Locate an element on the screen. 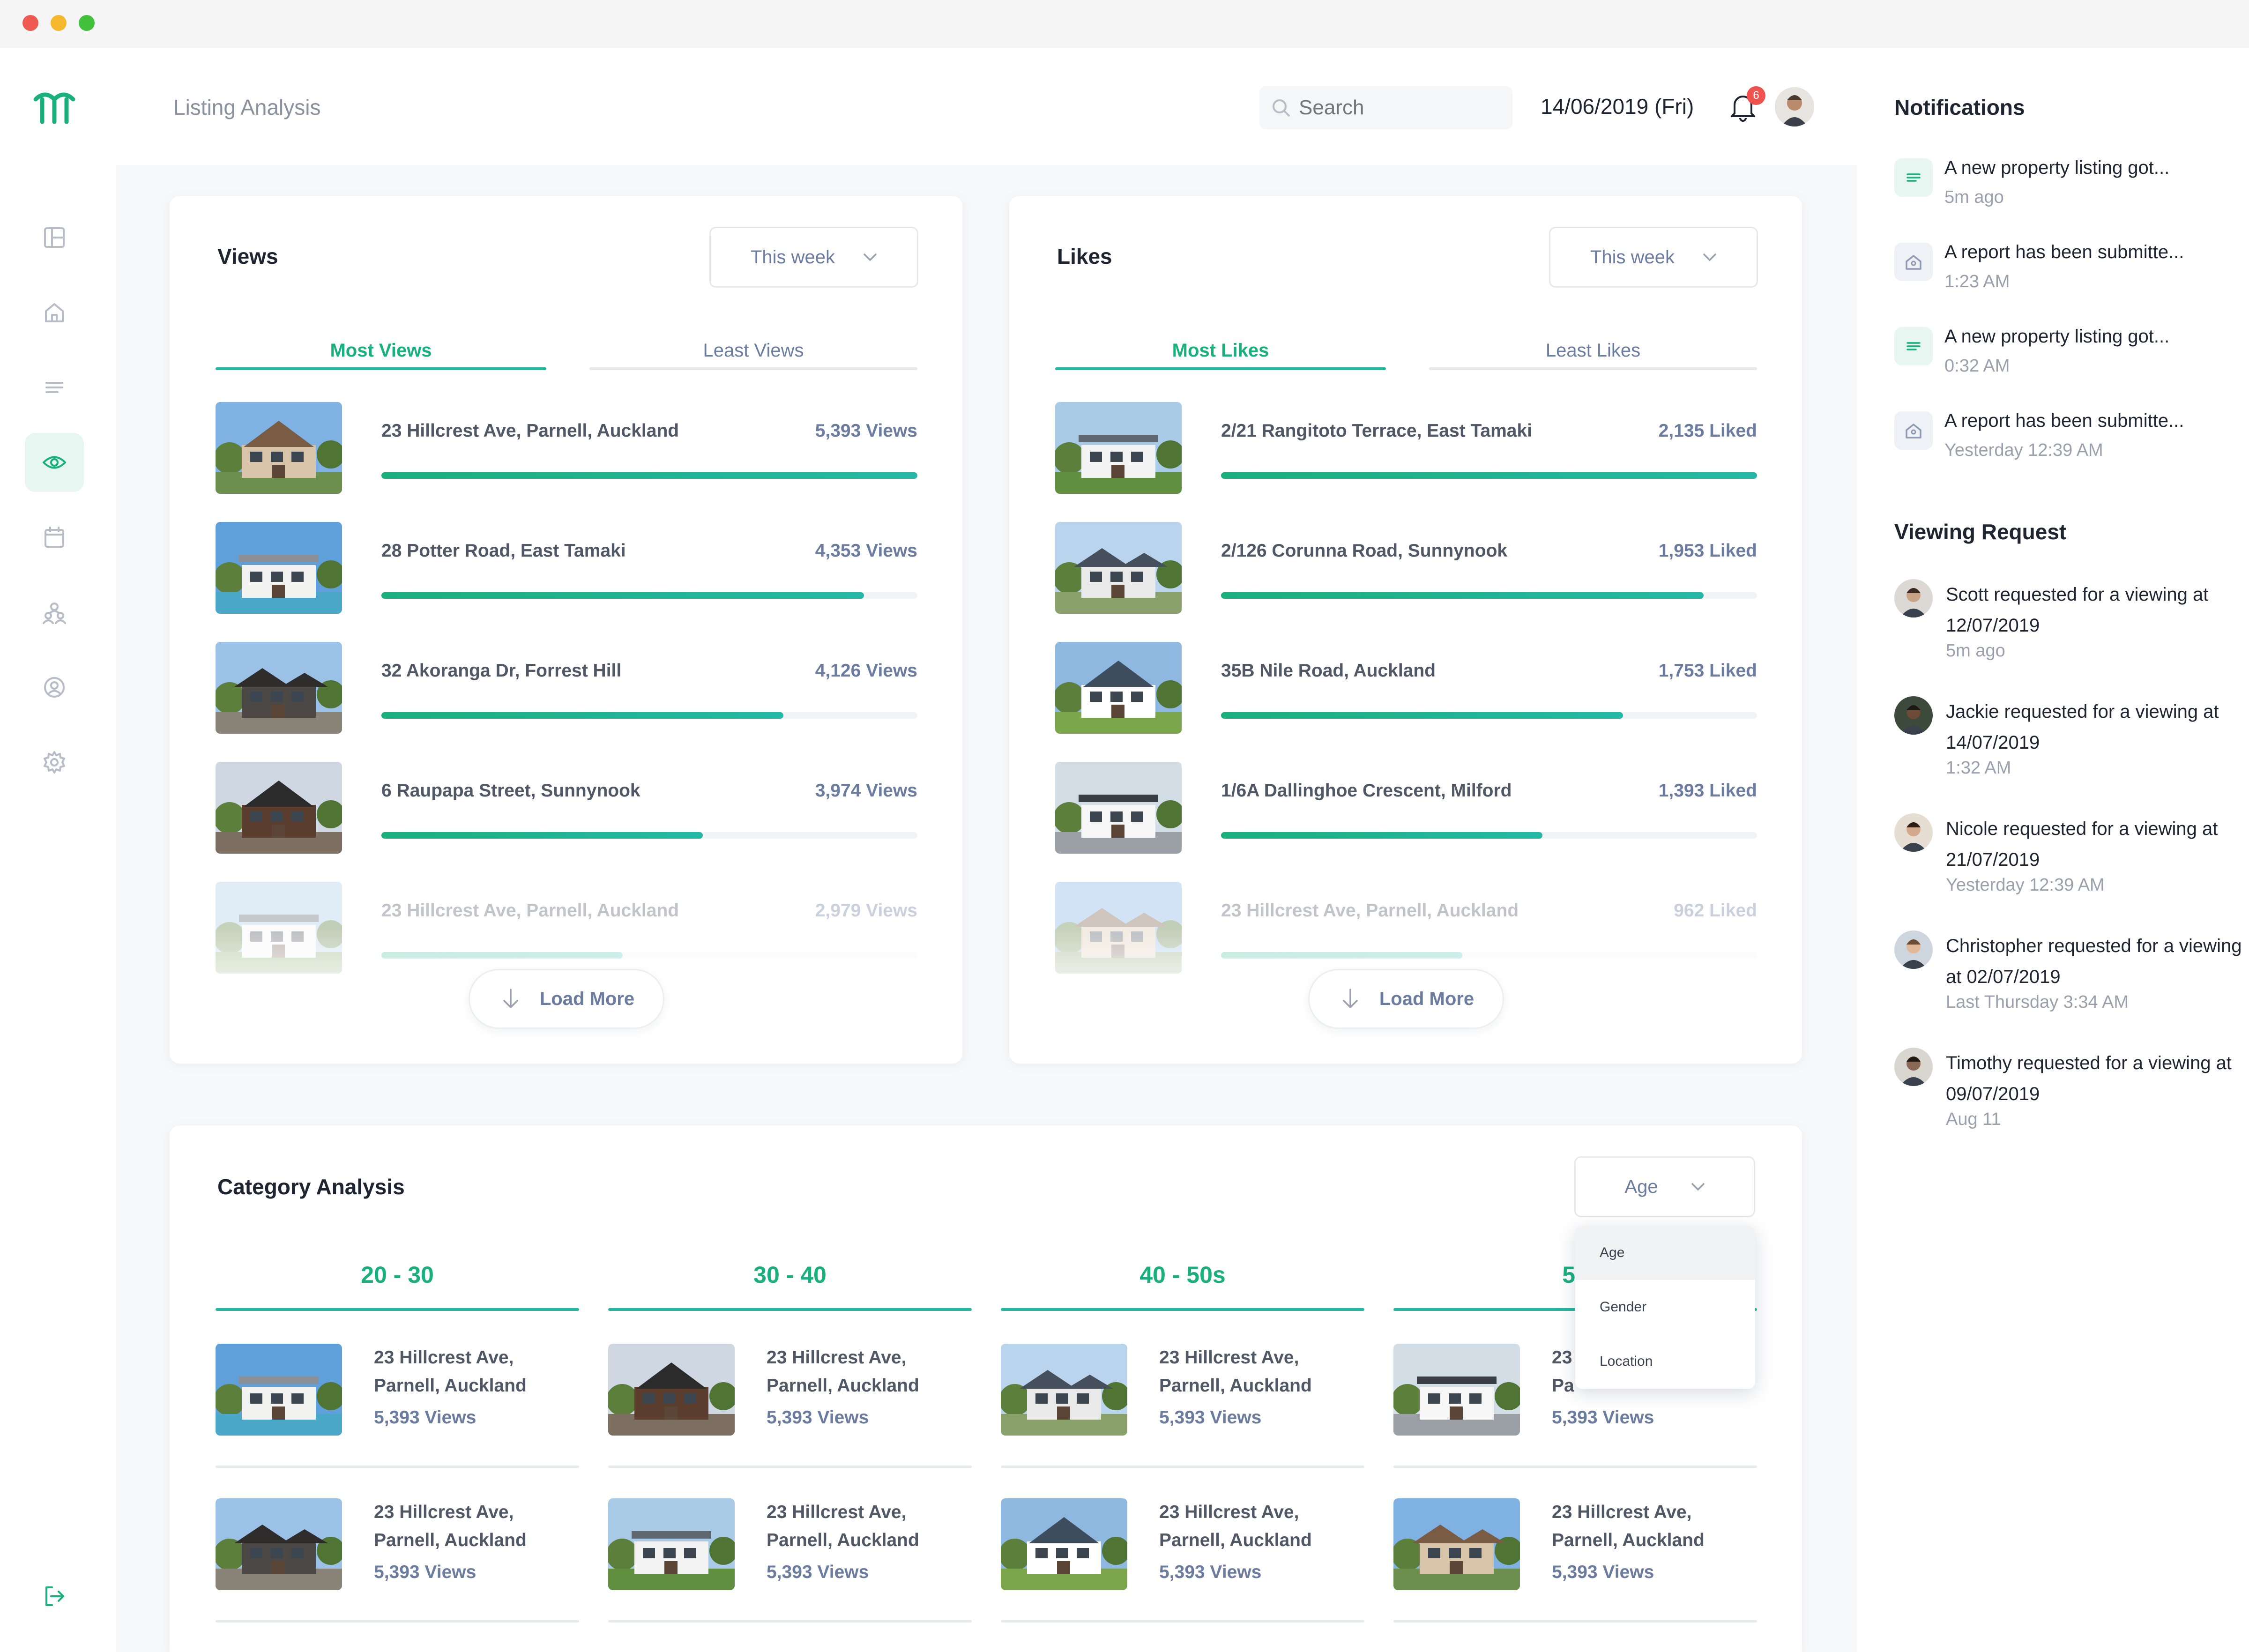 The width and height of the screenshot is (2249, 1652). listing-row: 6 Raupapa Street, Sunnynook 3,974 Views is located at coordinates (566, 808).